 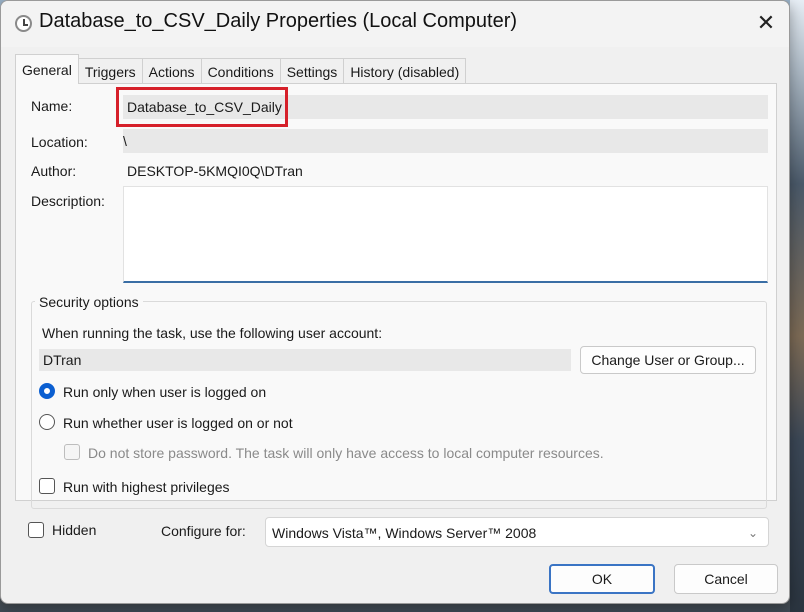 I want to click on location-value: \, so click(x=125, y=141).